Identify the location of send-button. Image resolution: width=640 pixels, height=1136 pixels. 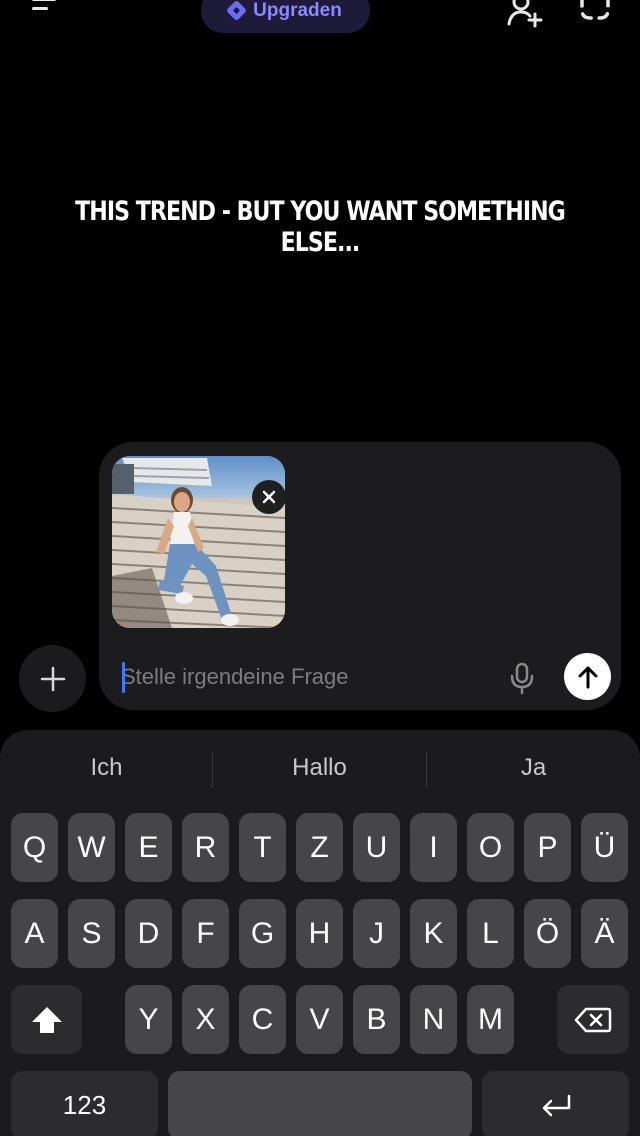
(587, 676).